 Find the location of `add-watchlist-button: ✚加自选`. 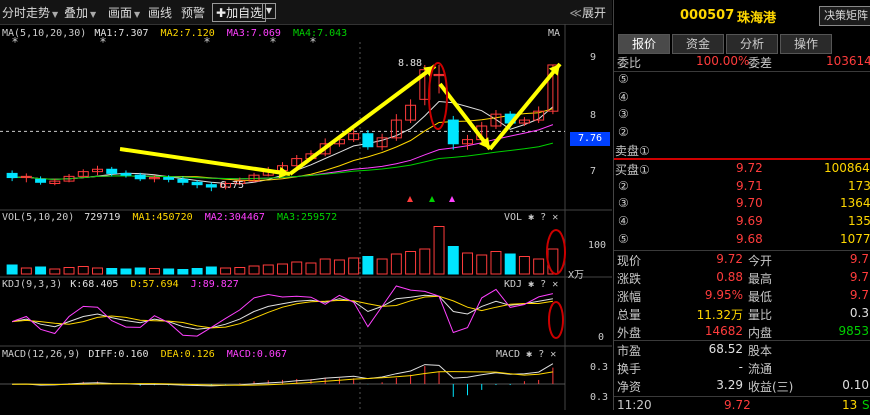

add-watchlist-button: ✚加自选 is located at coordinates (239, 12).